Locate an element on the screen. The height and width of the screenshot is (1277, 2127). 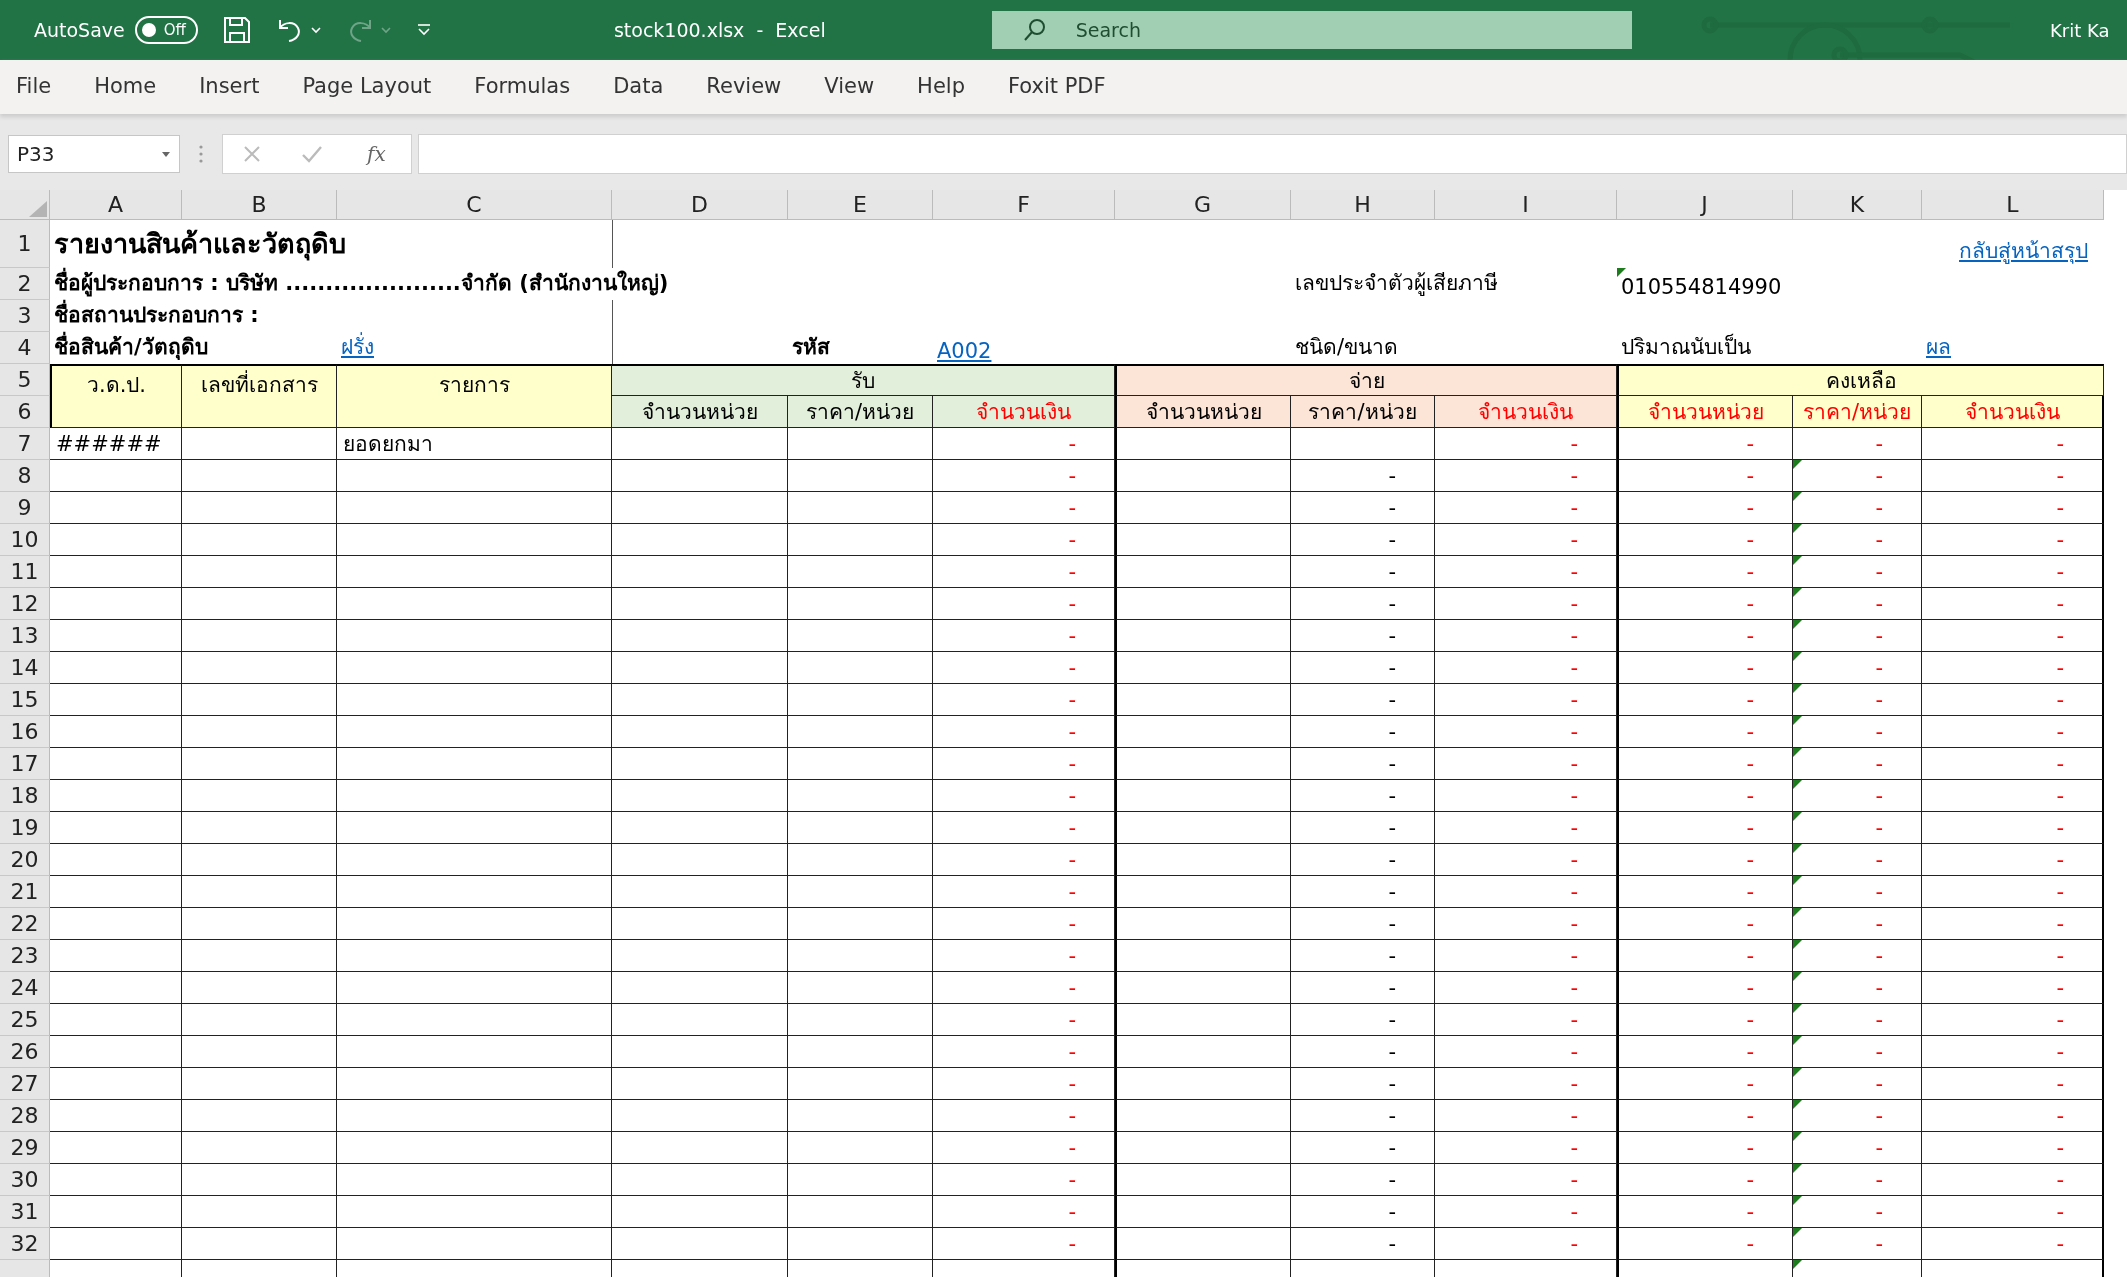
row-header: 28 is located at coordinates (25, 1116).